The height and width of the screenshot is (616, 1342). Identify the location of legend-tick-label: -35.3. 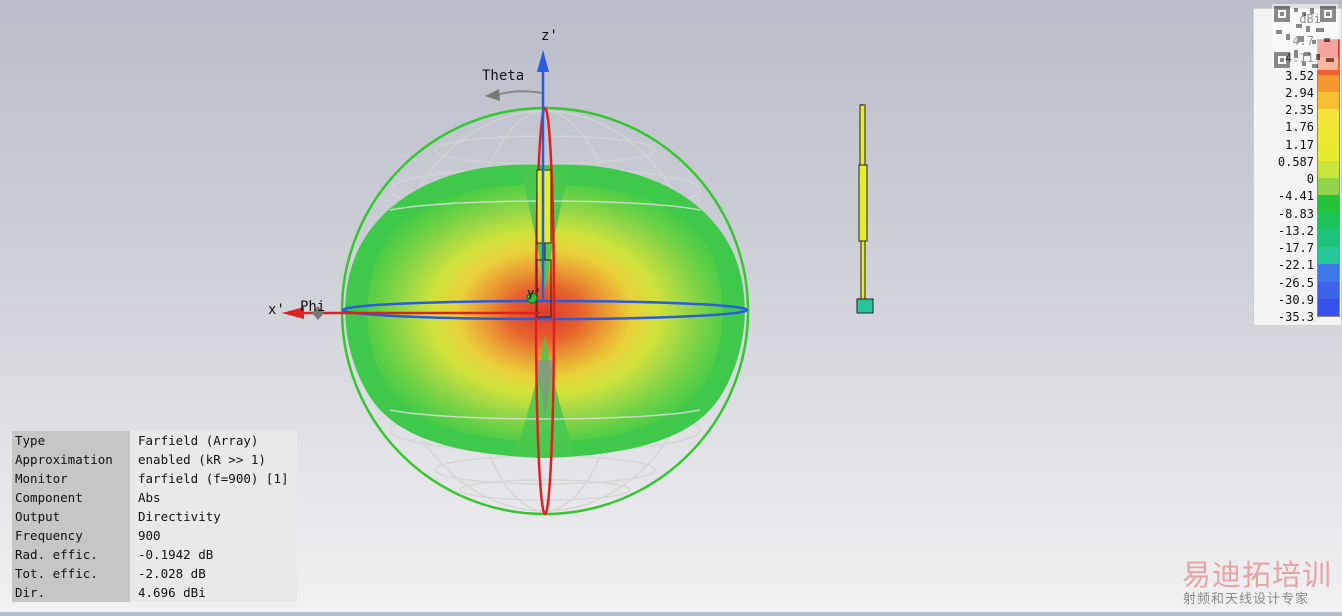
(1295, 317).